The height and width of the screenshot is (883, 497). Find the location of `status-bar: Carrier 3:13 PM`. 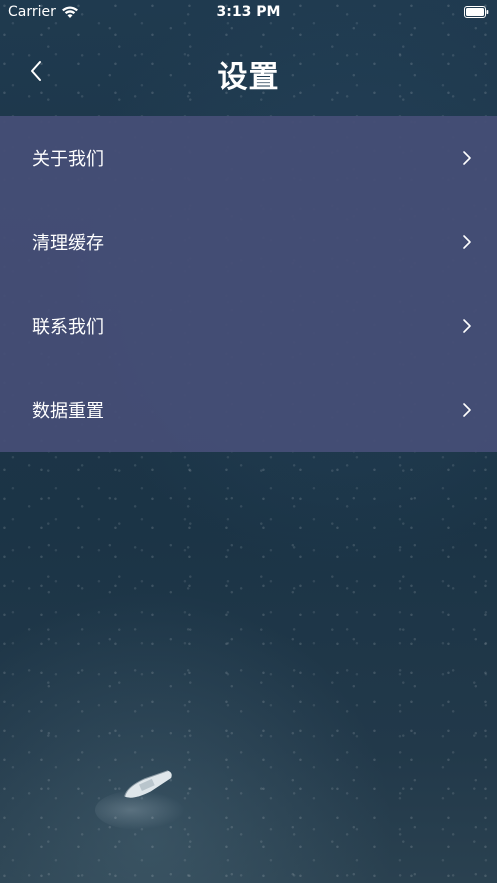

status-bar: Carrier 3:13 PM is located at coordinates (248, 13).